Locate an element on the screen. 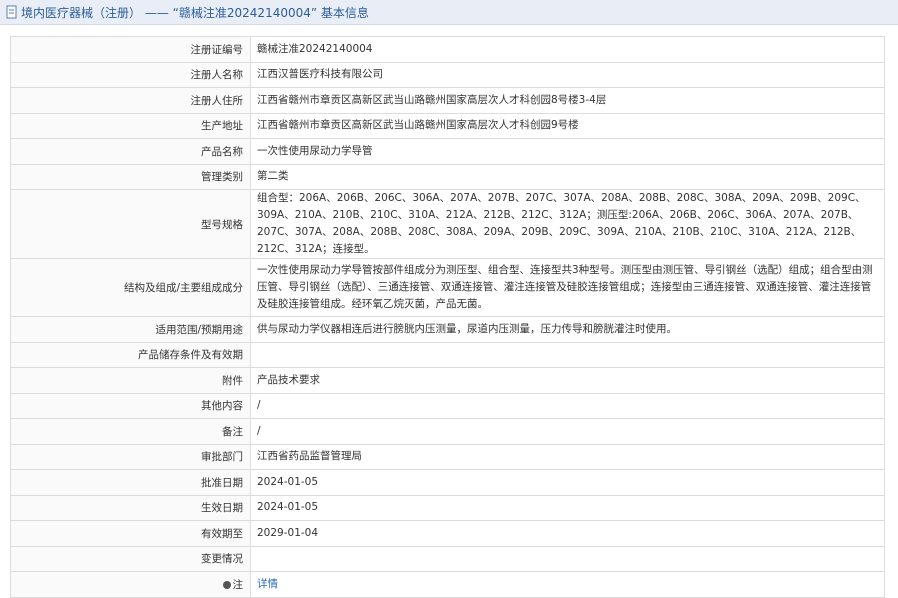 This screenshot has width=898, height=598. row-label: 管理类别 is located at coordinates (130, 176).